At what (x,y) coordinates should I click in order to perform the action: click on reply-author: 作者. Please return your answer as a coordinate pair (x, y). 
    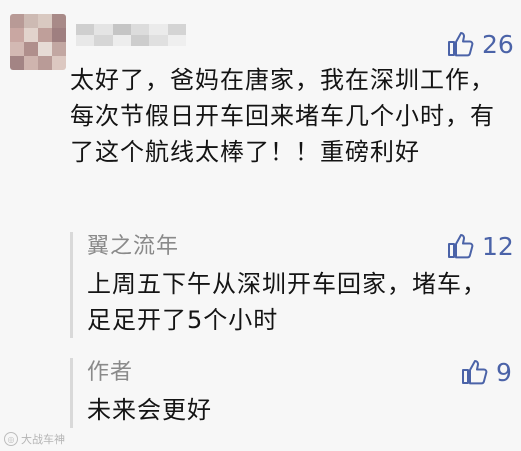
    Looking at the image, I should click on (301, 373).